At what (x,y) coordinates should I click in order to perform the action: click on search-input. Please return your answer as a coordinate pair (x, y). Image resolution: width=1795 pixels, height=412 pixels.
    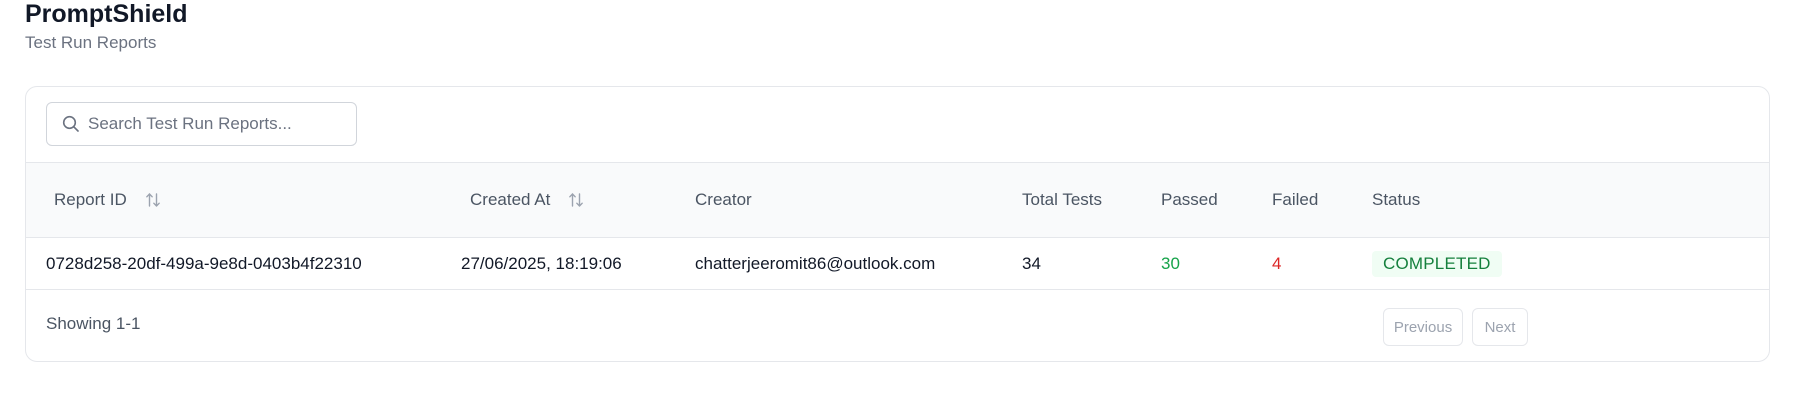
    Looking at the image, I should click on (208, 124).